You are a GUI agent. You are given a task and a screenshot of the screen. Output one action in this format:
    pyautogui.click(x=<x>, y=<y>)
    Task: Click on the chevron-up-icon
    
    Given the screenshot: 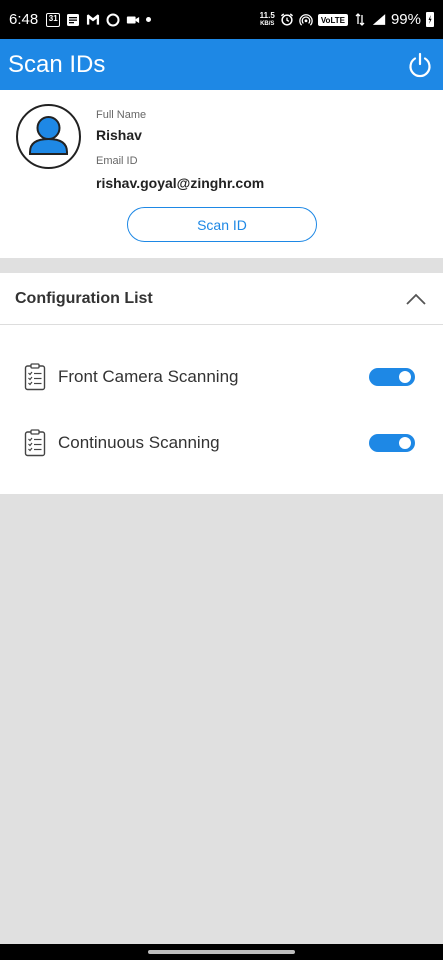 What is the action you would take?
    pyautogui.click(x=416, y=299)
    